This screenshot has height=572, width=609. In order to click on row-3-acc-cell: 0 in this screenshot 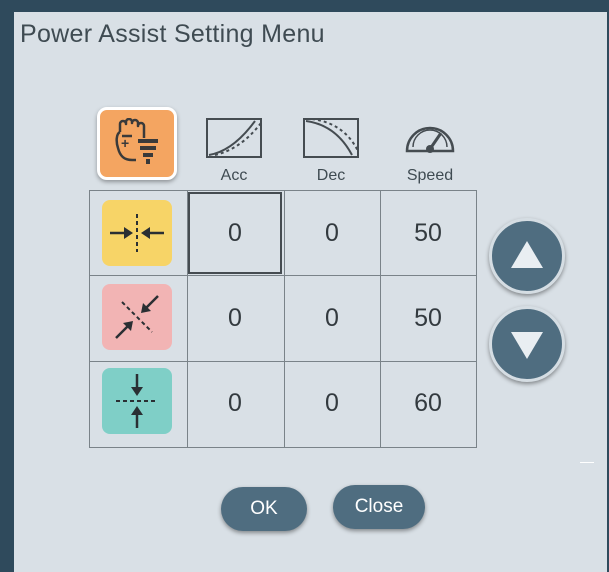, I will do `click(235, 403)`.